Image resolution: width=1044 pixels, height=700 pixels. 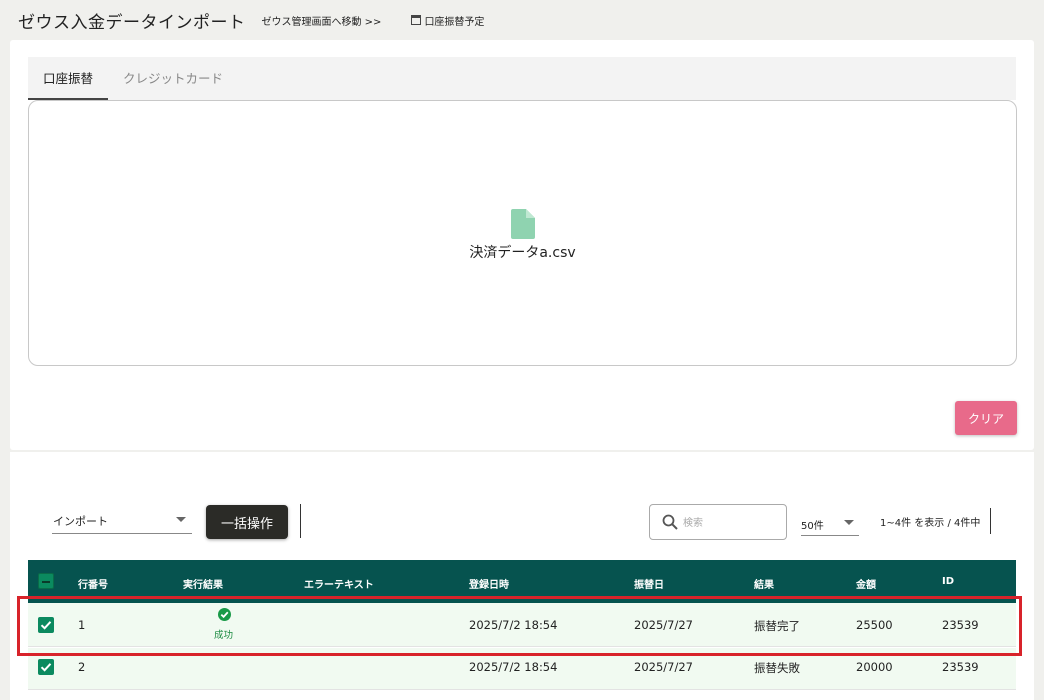 I want to click on import-mode-select: インポート, so click(x=122, y=521).